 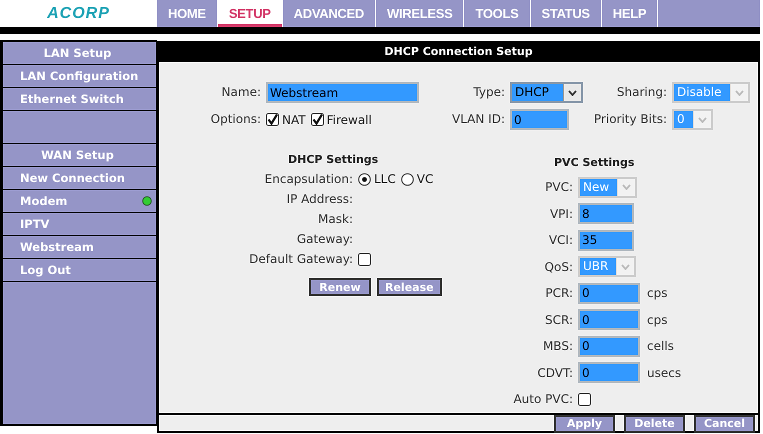 I want to click on sidebar-item: Modem, so click(x=79, y=201).